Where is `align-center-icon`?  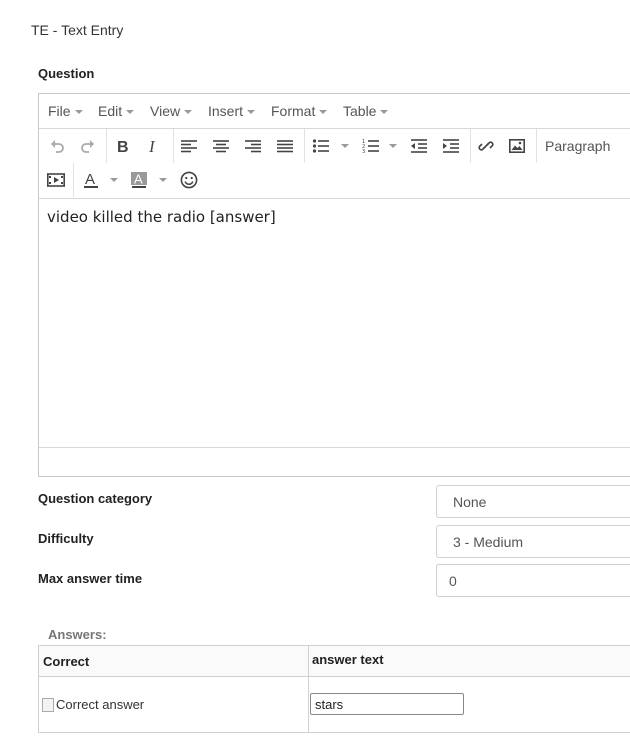
align-center-icon is located at coordinates (221, 146).